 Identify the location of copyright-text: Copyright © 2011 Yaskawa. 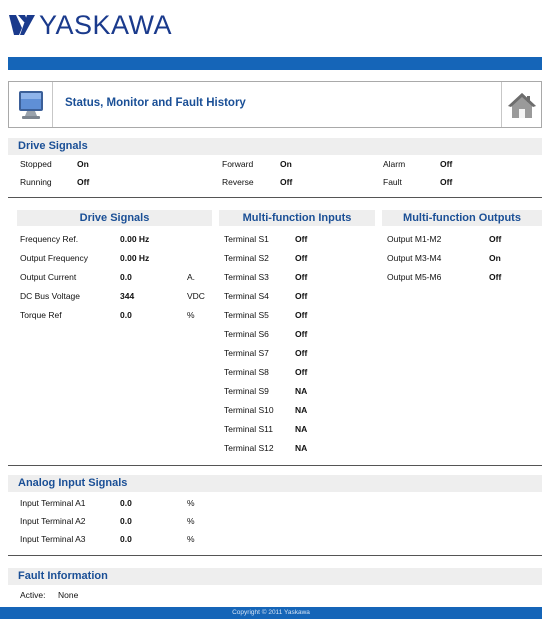
(271, 612).